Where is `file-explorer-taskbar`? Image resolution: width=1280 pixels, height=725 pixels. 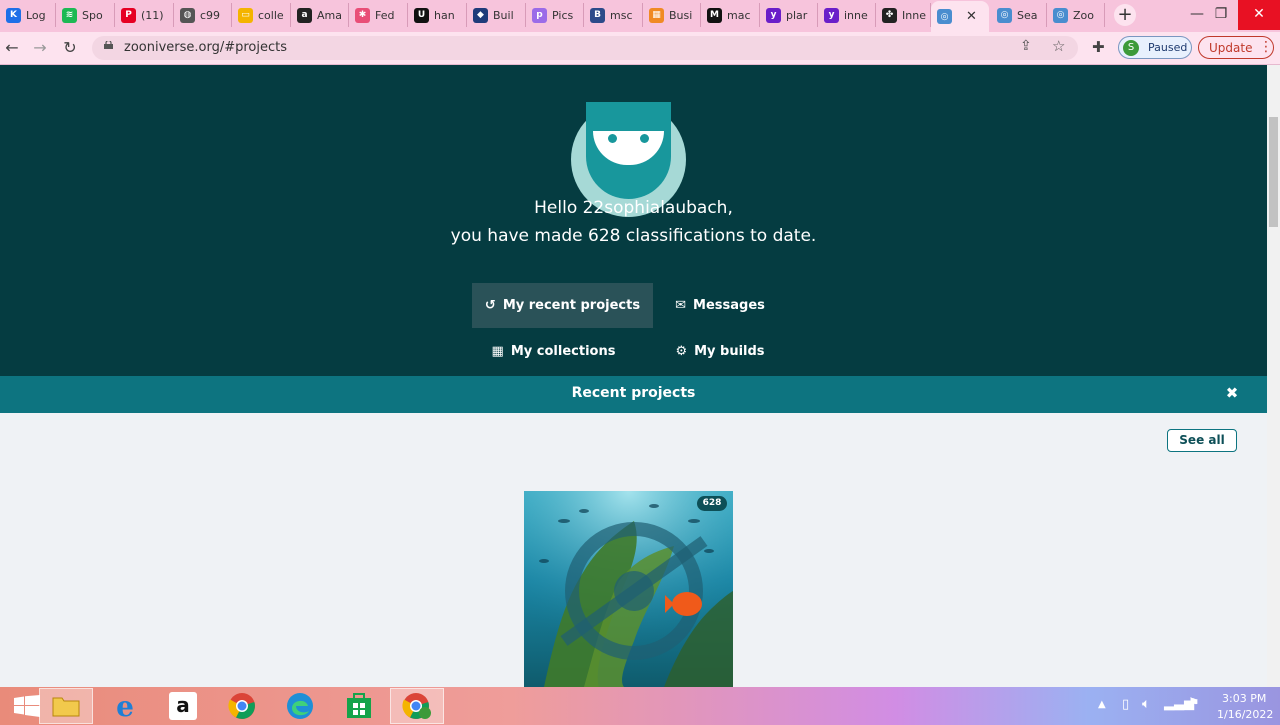
file-explorer-taskbar is located at coordinates (66, 706).